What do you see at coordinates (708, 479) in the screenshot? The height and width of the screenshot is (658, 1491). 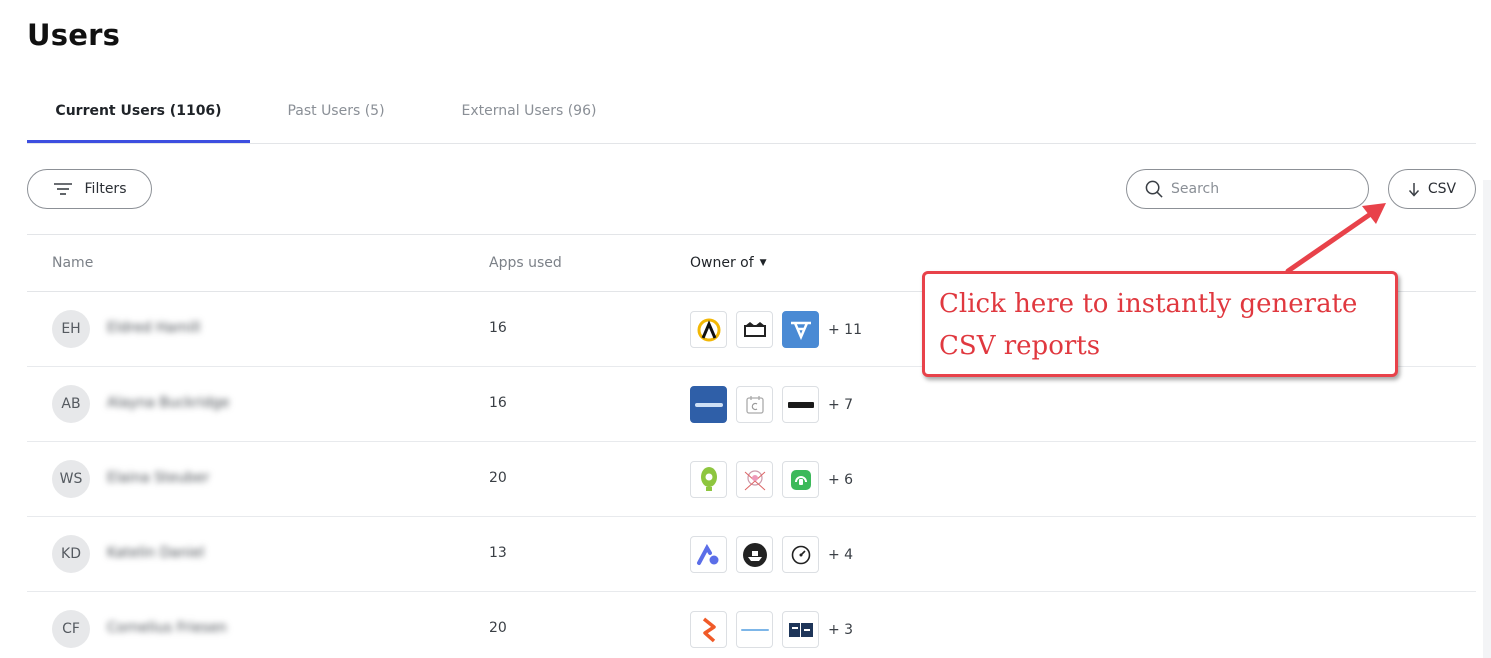 I see `bulb-app-icon` at bounding box center [708, 479].